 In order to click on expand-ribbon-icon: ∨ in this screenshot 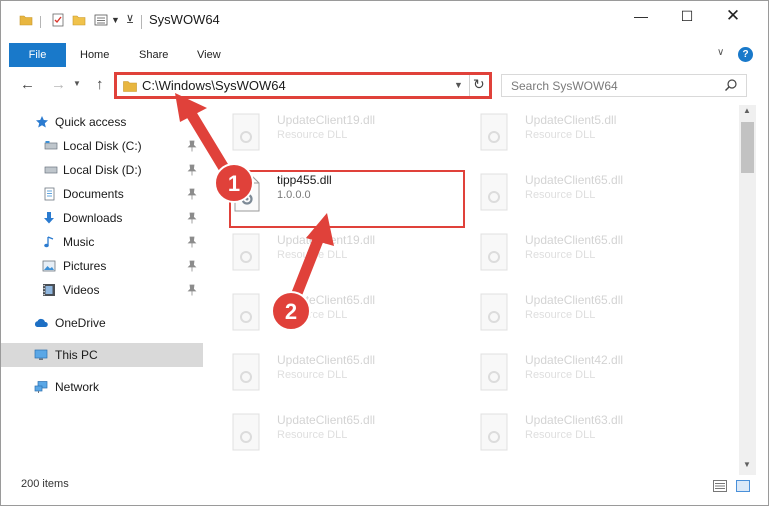, I will do `click(720, 52)`.